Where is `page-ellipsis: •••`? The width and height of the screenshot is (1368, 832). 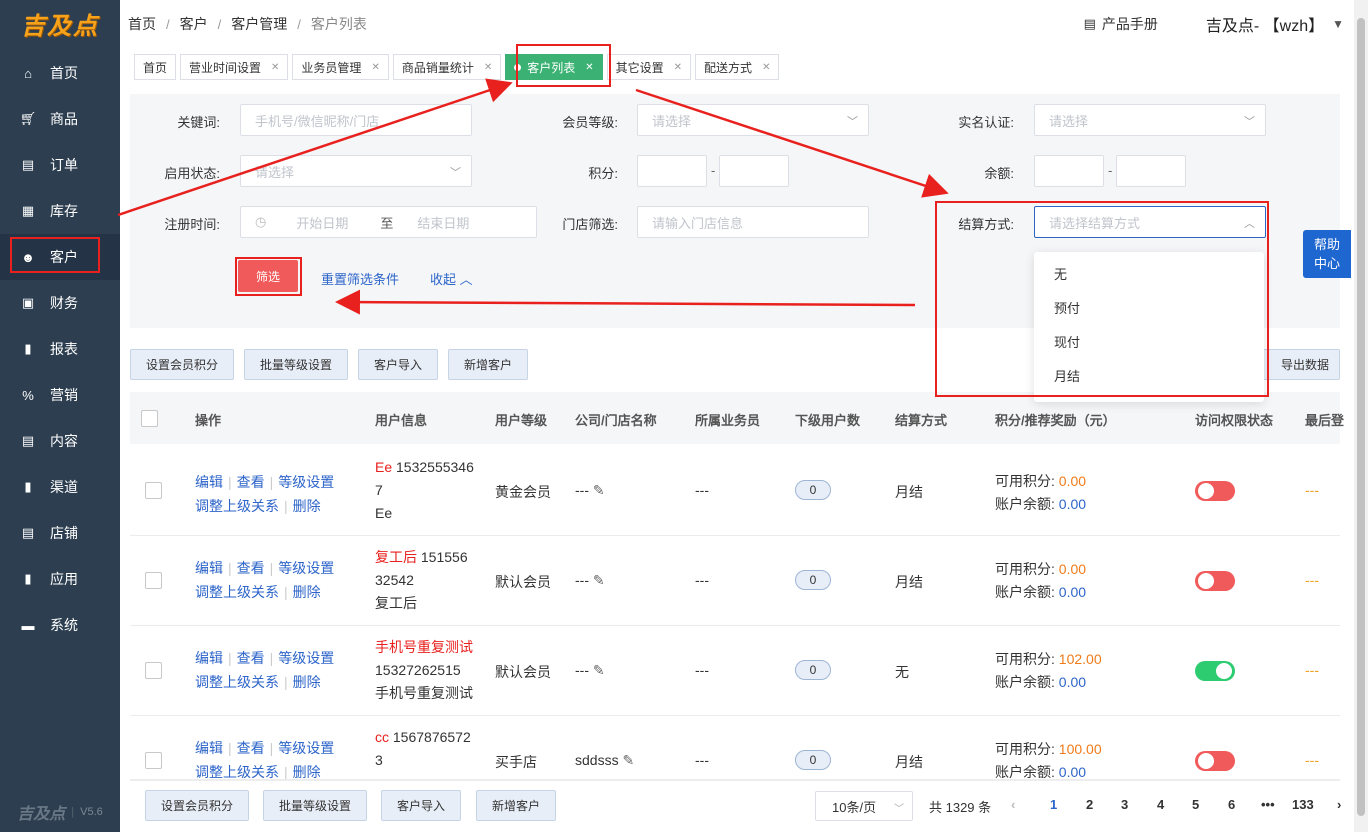 page-ellipsis: ••• is located at coordinates (1268, 804).